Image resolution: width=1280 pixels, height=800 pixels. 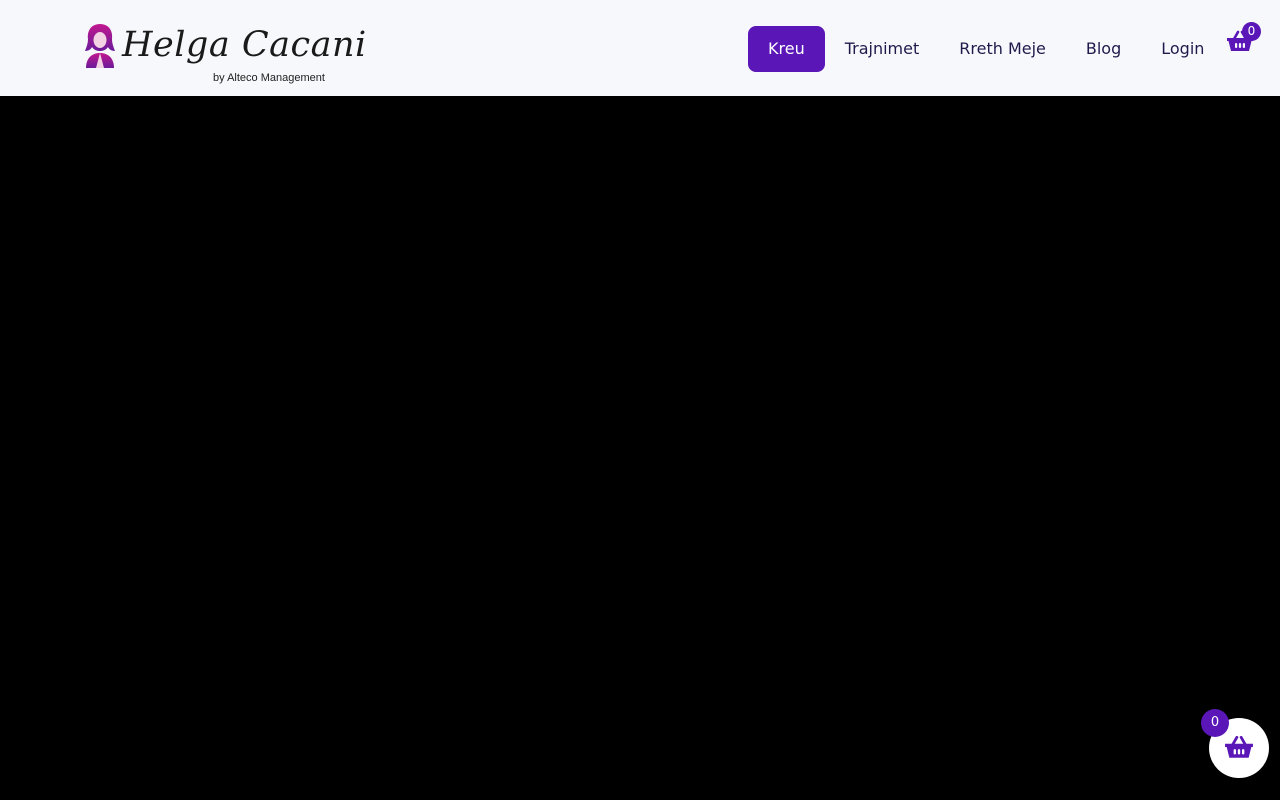 I want to click on brand-tagline: by Alteco Management, so click(x=269, y=78).